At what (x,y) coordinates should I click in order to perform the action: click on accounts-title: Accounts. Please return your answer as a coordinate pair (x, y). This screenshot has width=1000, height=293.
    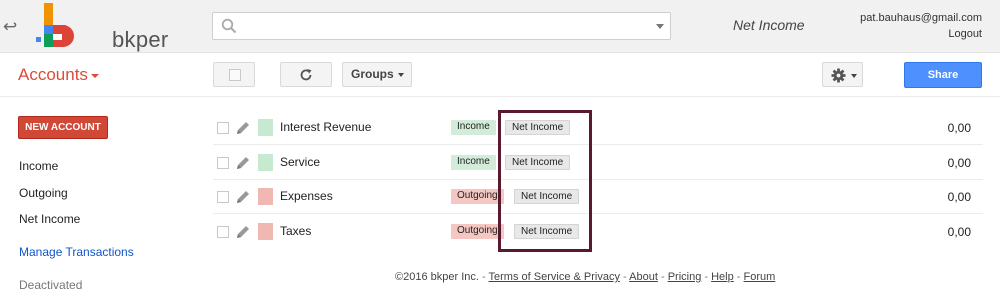
    Looking at the image, I should click on (53, 74).